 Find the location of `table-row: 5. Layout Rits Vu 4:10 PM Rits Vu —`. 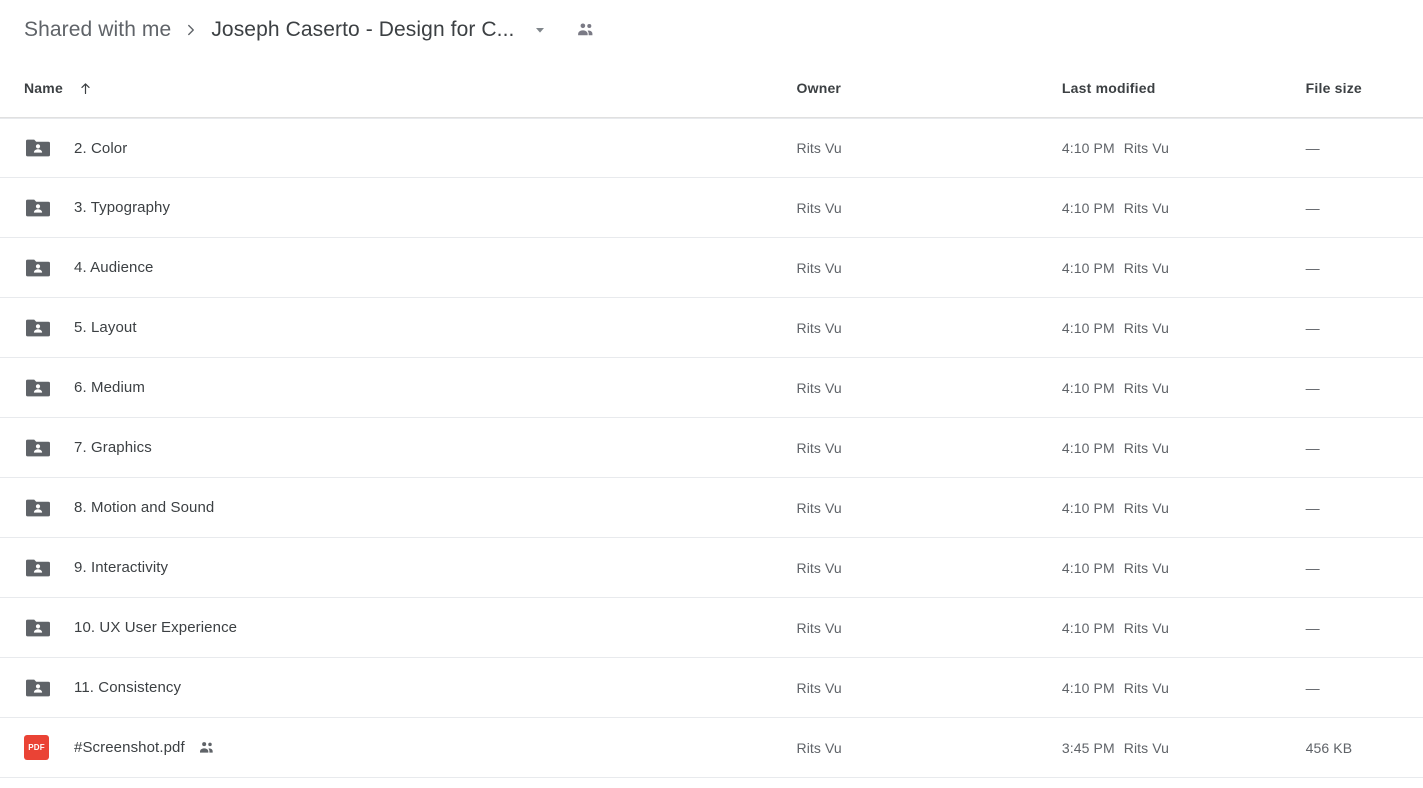

table-row: 5. Layout Rits Vu 4:10 PM Rits Vu — is located at coordinates (711, 328).